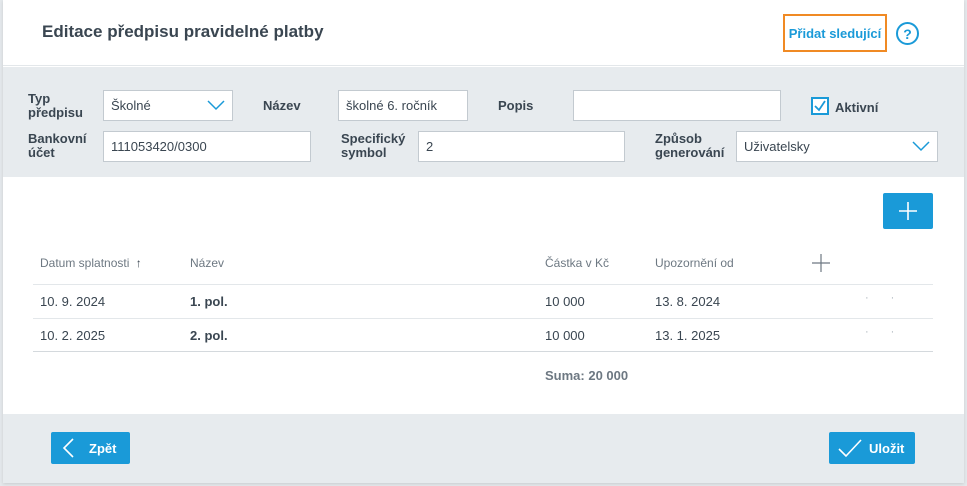  I want to click on generation-label-line1: Způsob, so click(678, 138).